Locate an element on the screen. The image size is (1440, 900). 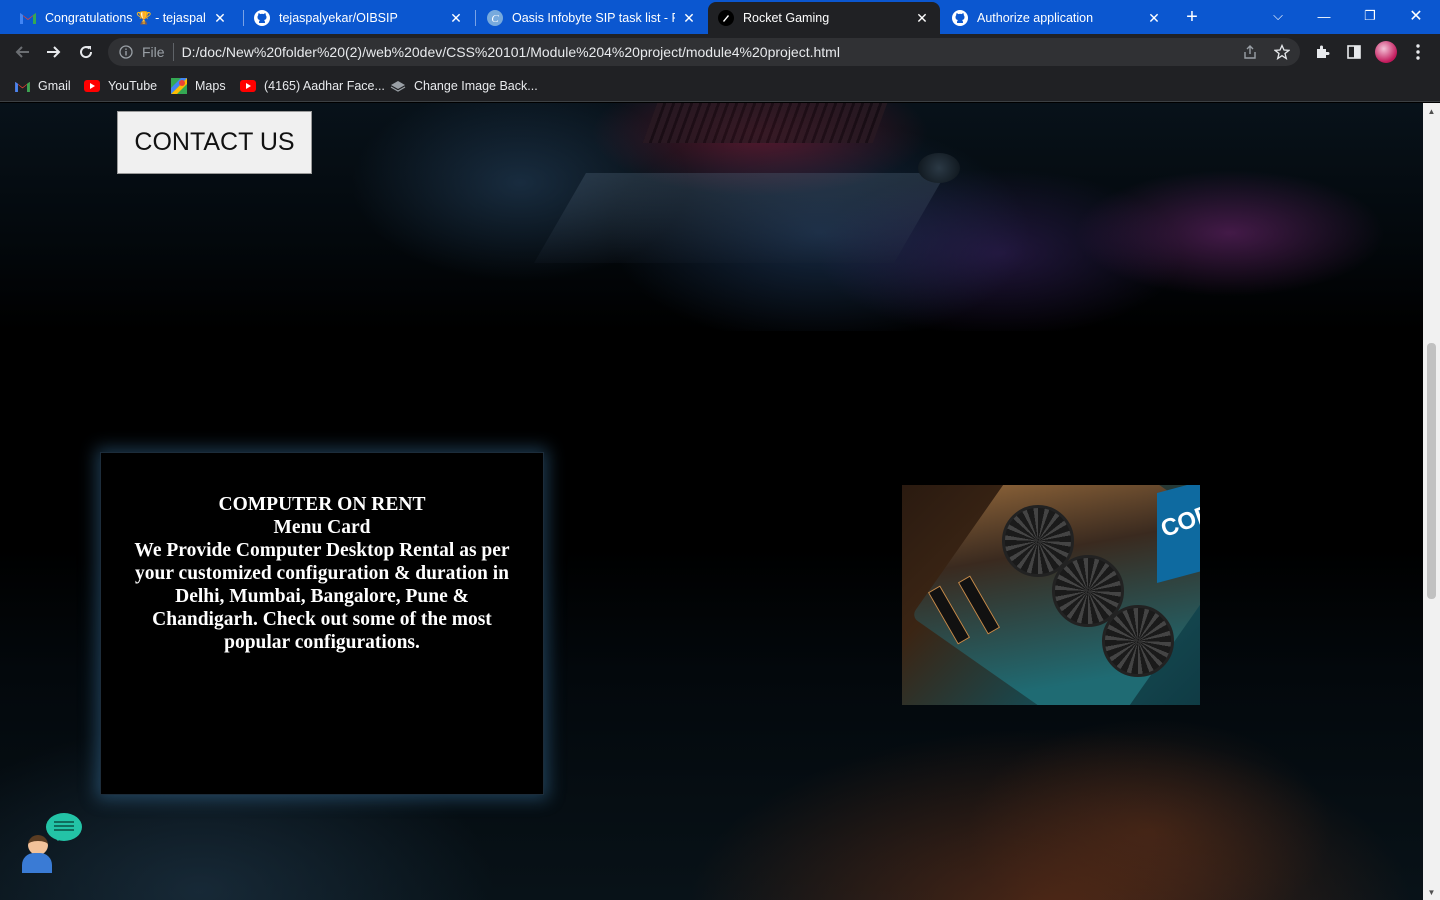
minimize-button: — is located at coordinates (1324, 16).